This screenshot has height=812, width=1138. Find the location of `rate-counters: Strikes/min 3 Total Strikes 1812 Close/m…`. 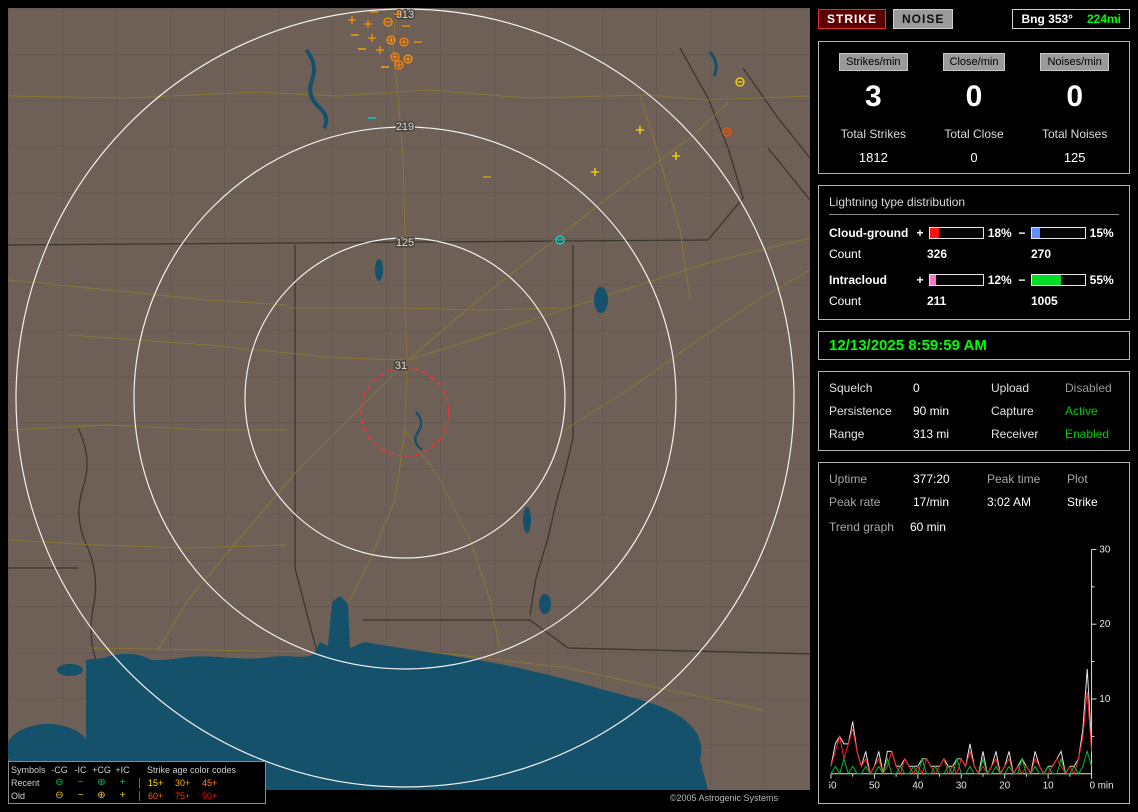

rate-counters: Strikes/min 3 Total Strikes 1812 Close/m… is located at coordinates (974, 107).